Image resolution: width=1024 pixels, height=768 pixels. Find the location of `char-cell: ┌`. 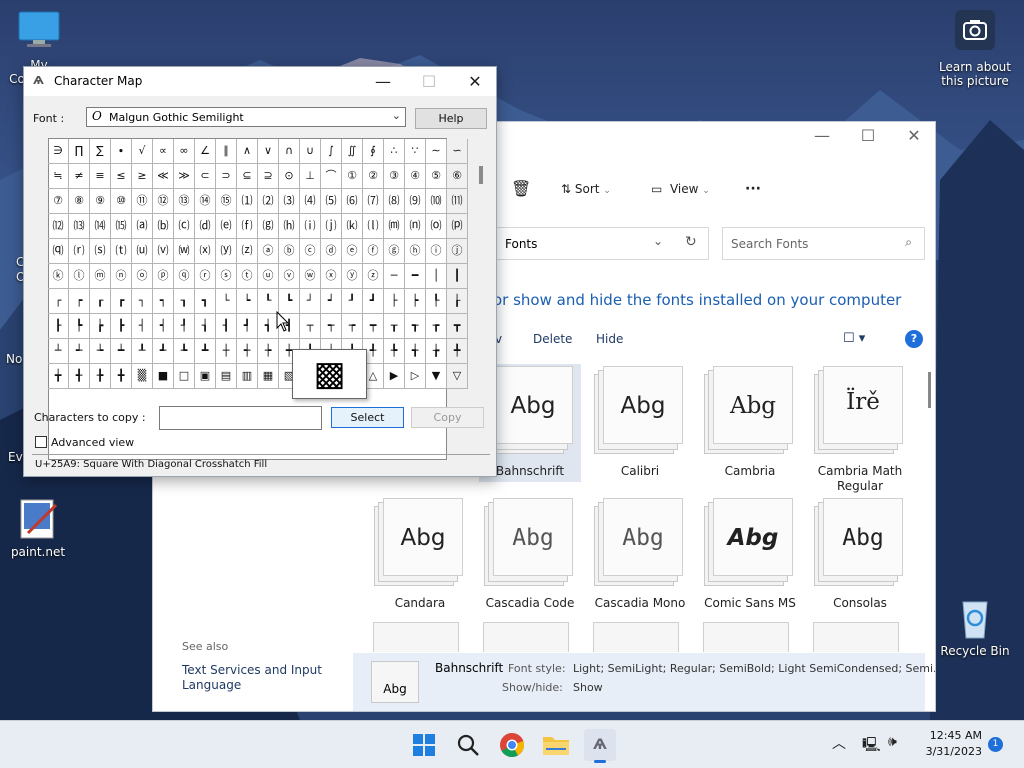

char-cell: ┌ is located at coordinates (58, 301).